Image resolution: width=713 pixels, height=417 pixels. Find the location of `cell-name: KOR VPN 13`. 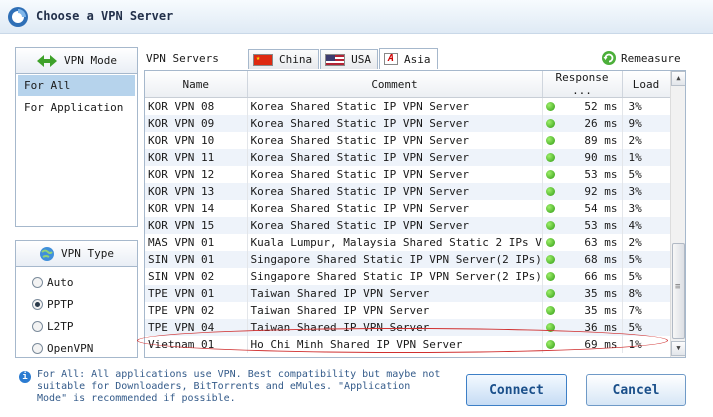

cell-name: KOR VPN 13 is located at coordinates (196, 191).